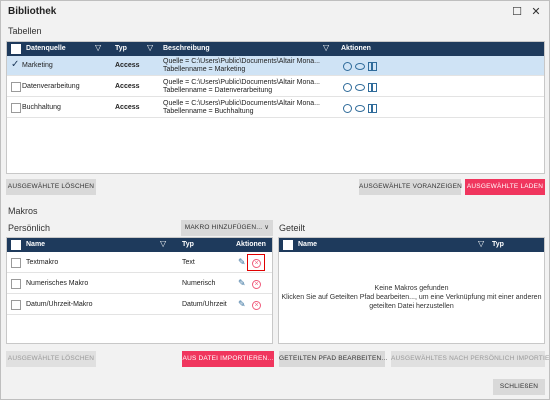  Describe the element at coordinates (411, 306) in the screenshot. I see `empty-hint-cont: geteilten Datei herzustellen` at that location.